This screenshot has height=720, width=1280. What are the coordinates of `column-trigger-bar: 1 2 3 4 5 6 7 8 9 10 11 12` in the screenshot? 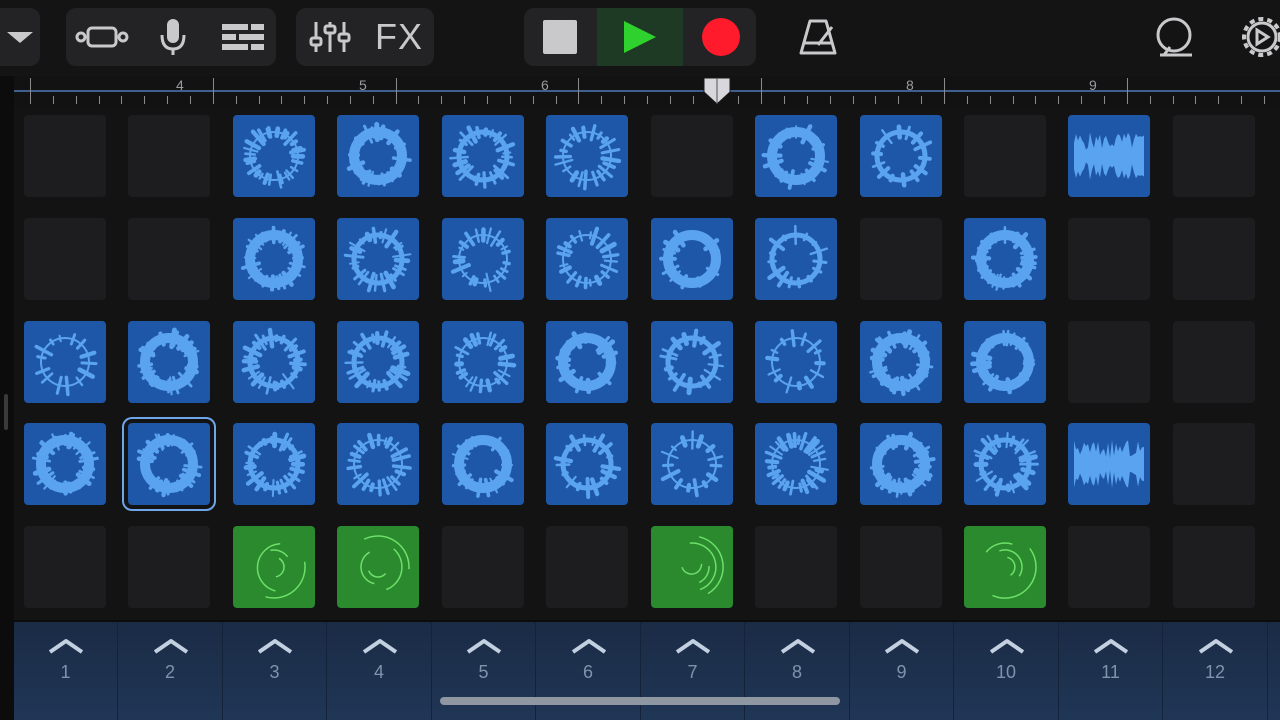 It's located at (647, 671).